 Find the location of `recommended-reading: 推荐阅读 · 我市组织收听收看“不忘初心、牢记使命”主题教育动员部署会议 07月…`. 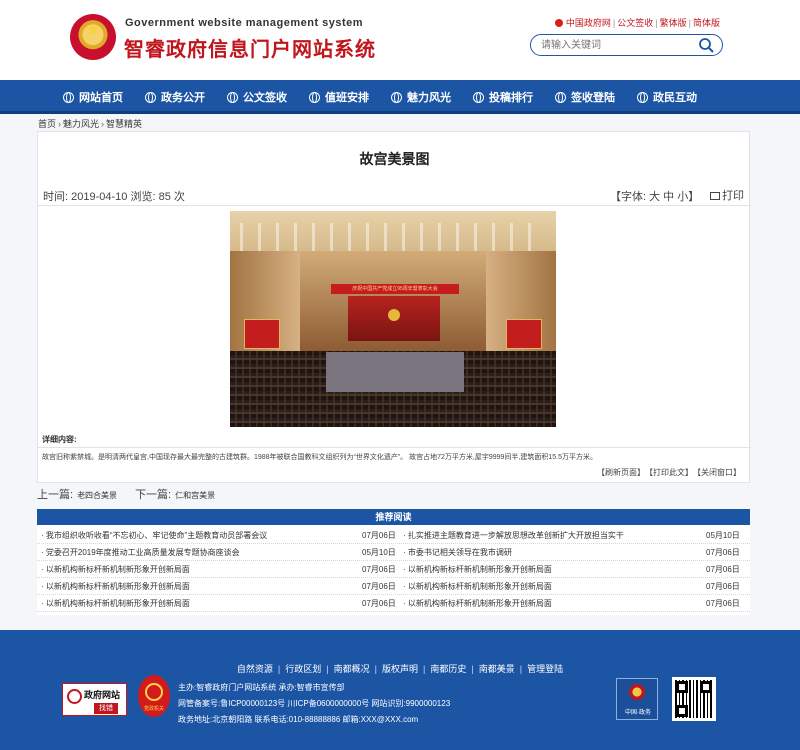

recommended-reading: 推荐阅读 · 我市组织收听收看“不忘初心、牢记使命”主题教育动员部署会议 07月… is located at coordinates (393, 562).